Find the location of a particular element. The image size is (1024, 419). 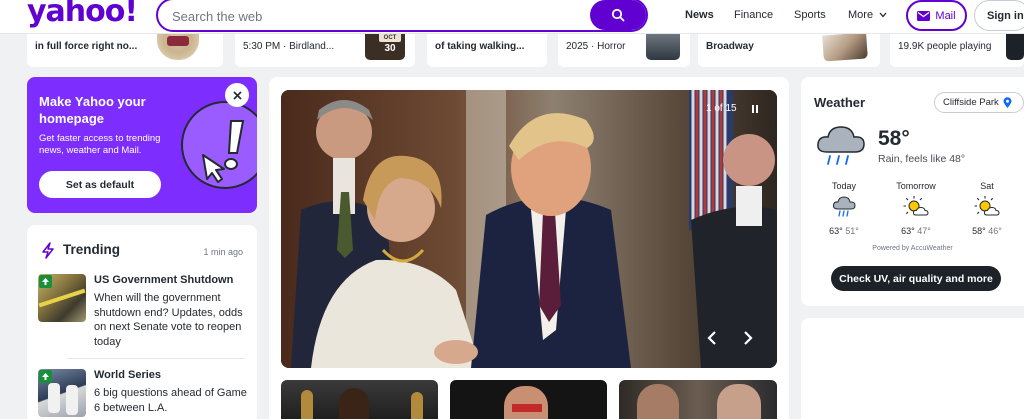

thumb-accent is located at coordinates (527, 408).